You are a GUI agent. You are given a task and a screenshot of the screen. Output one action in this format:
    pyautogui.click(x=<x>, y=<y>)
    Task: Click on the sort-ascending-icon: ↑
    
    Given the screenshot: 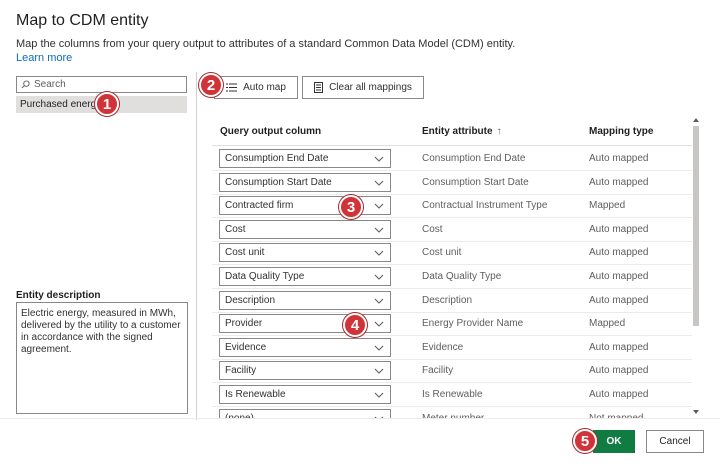 What is the action you would take?
    pyautogui.click(x=499, y=131)
    